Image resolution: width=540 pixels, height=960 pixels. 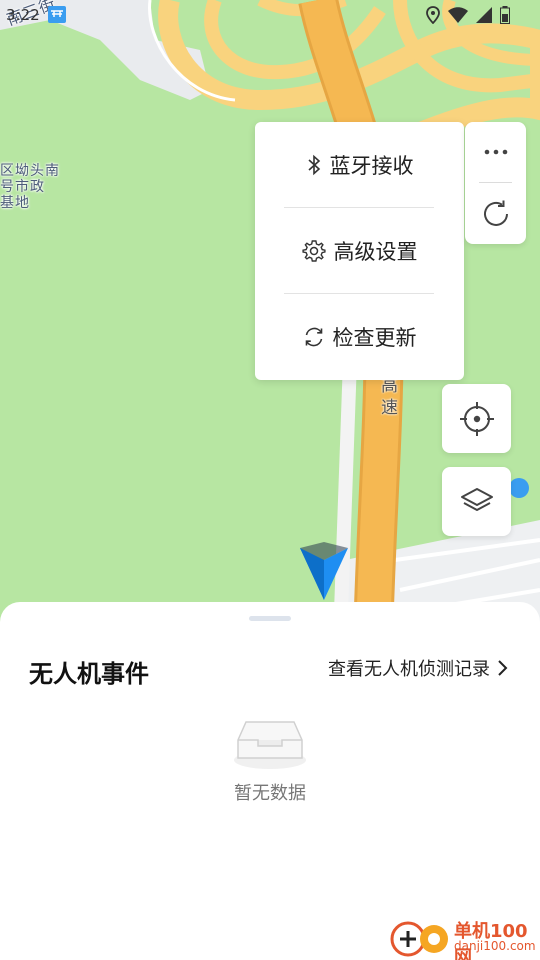 I want to click on more-icon, so click(x=495, y=152).